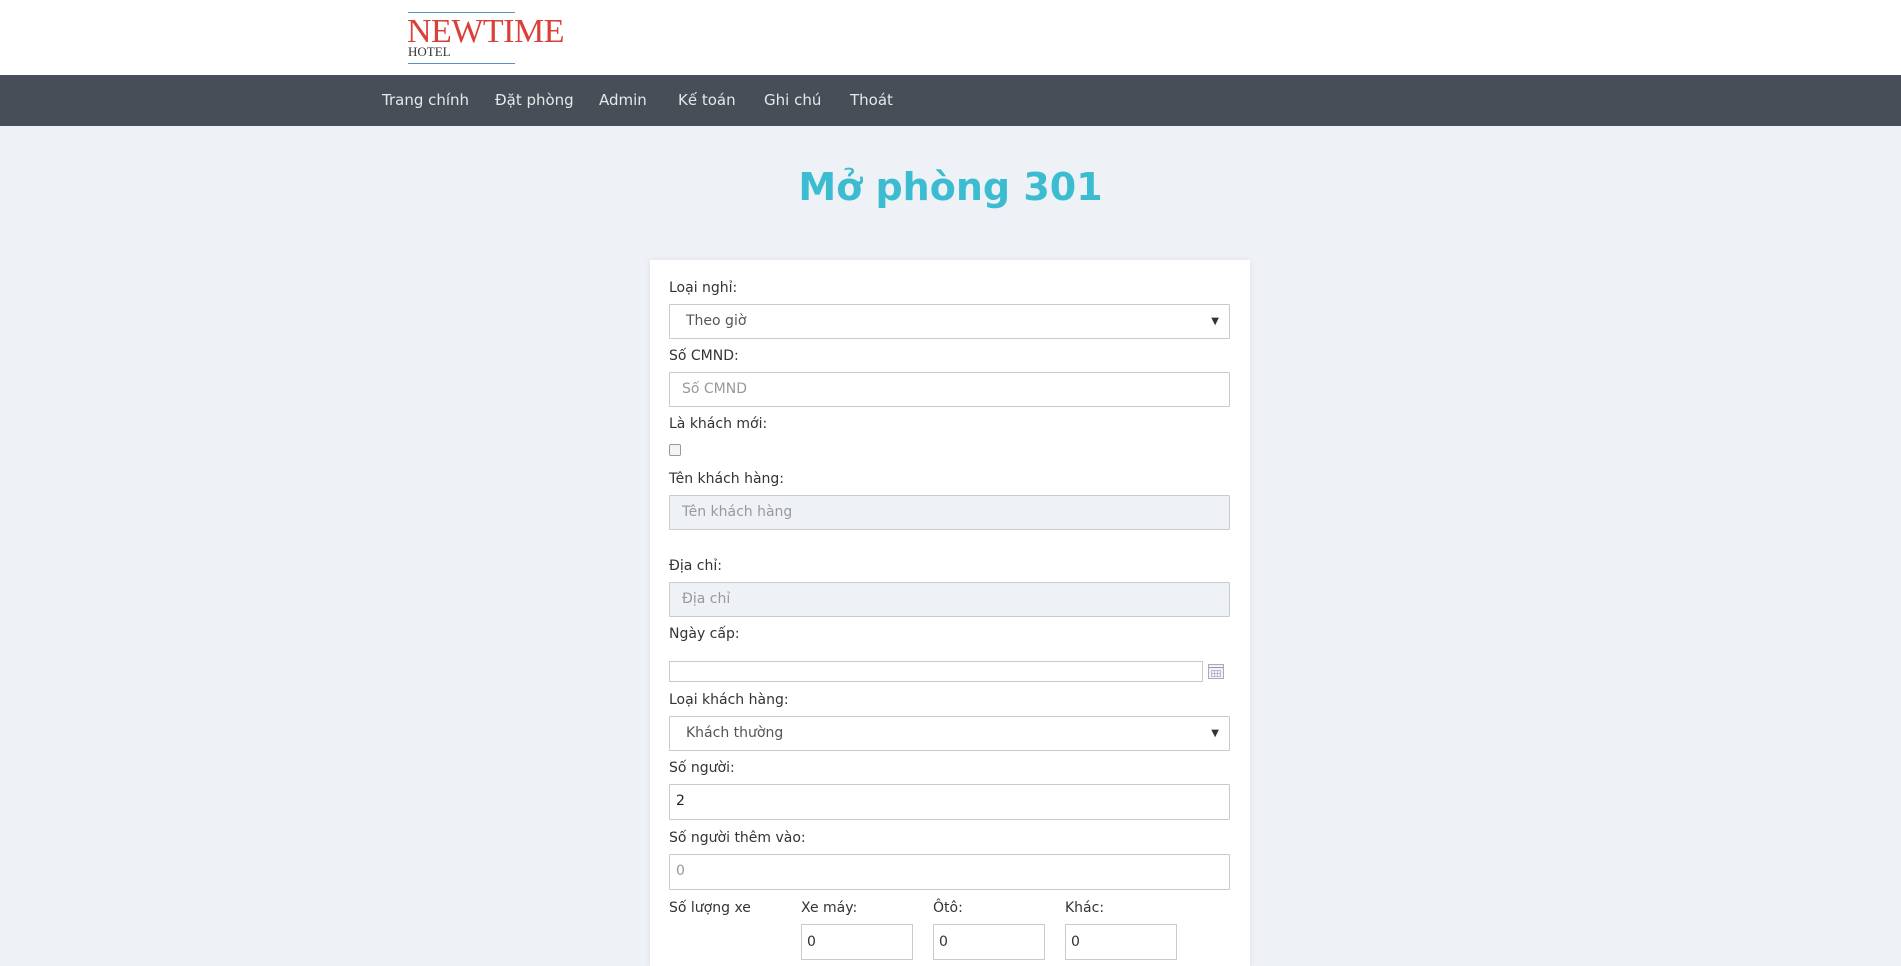 The image size is (1901, 966). What do you see at coordinates (829, 908) in the screenshot?
I see `xe-may-label: Xe máy:` at bounding box center [829, 908].